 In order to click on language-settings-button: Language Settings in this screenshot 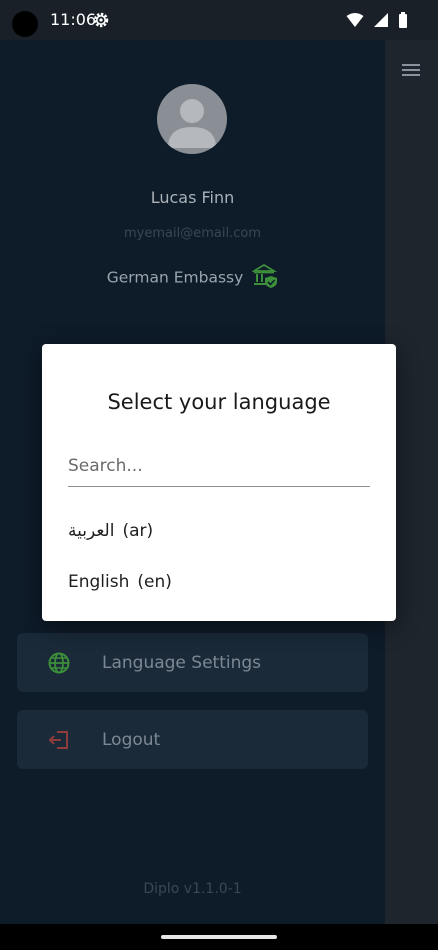, I will do `click(192, 662)`.